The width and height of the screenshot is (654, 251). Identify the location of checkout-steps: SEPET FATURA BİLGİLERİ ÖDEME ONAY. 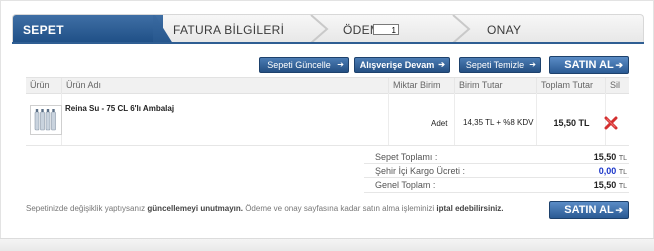
(328, 28).